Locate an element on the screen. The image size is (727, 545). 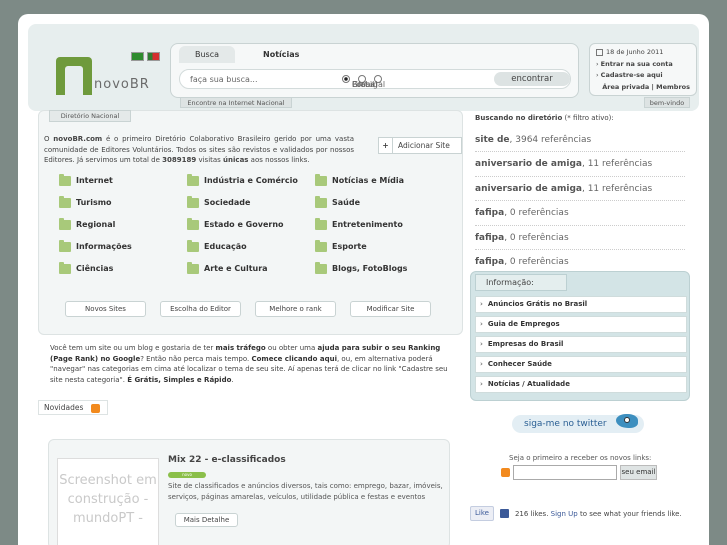
search-scope: Brasil Portugal Global is located at coordinates (363, 82).